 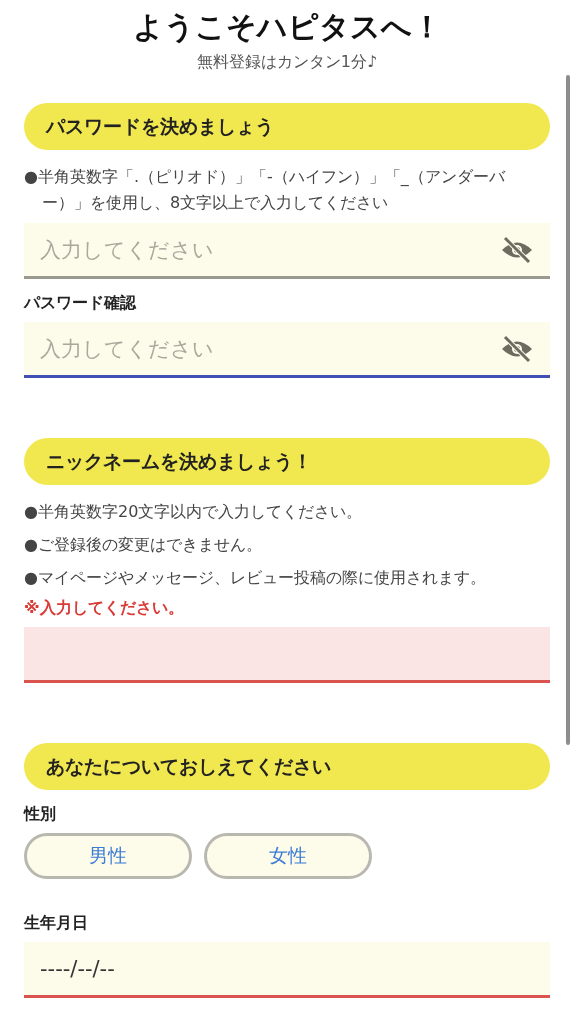 What do you see at coordinates (194, 512) in the screenshot?
I see `hint-text: ●半角英数字20文字以内で入力してください。` at bounding box center [194, 512].